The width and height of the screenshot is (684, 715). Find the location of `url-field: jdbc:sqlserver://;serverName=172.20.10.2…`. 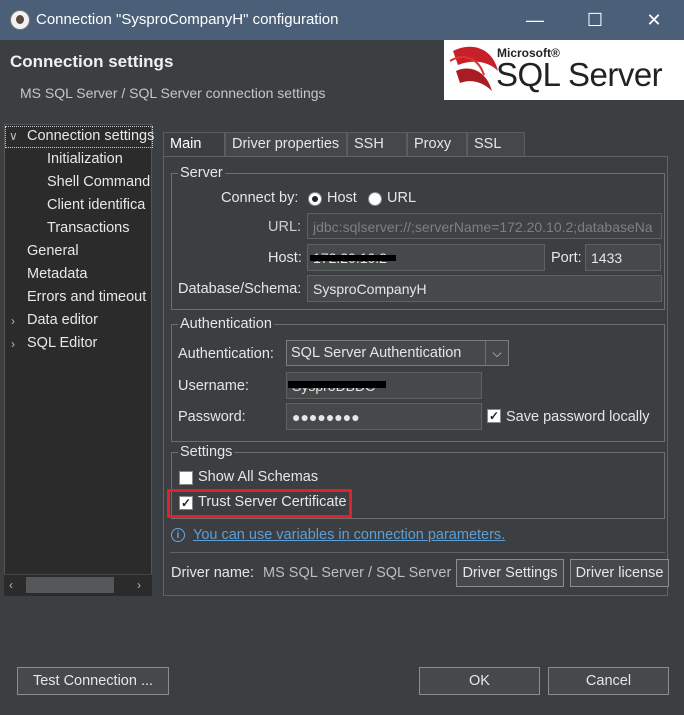

url-field: jdbc:sqlserver://;serverName=172.20.10.2… is located at coordinates (484, 226).